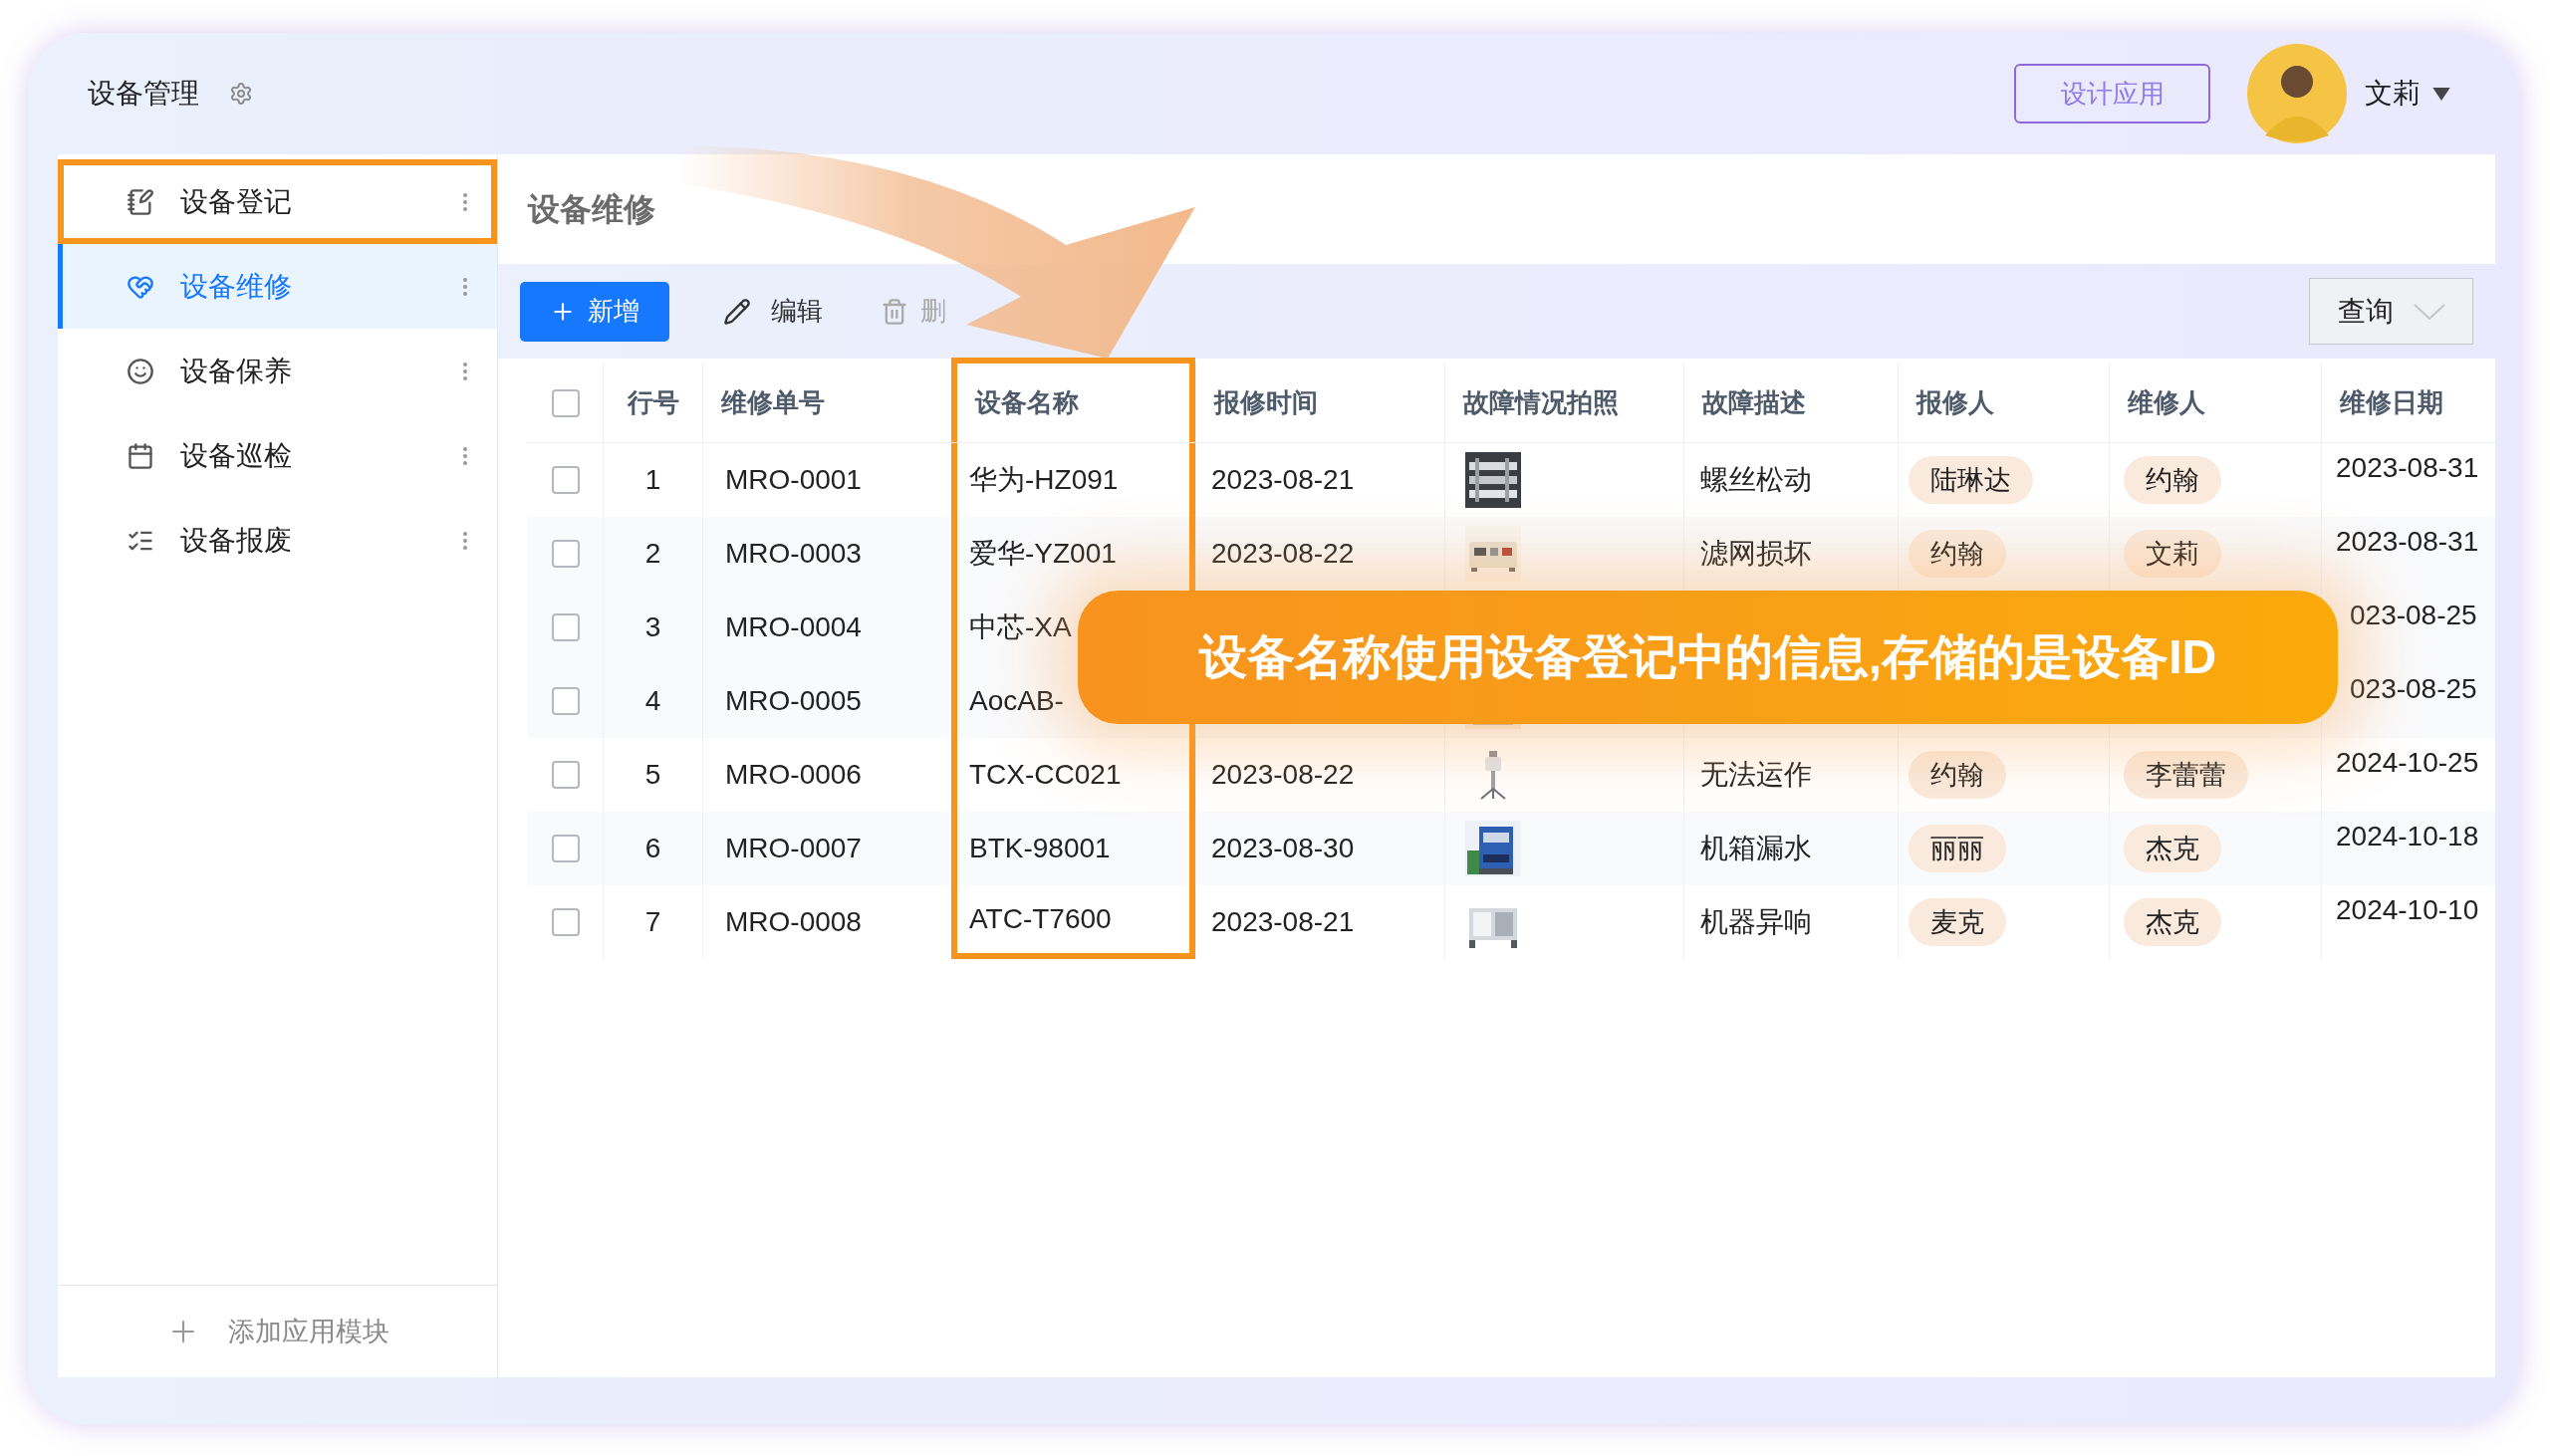 This screenshot has width=2550, height=1456. Describe the element at coordinates (2407, 909) in the screenshot. I see `table-cell: 2024-10-10` at that location.